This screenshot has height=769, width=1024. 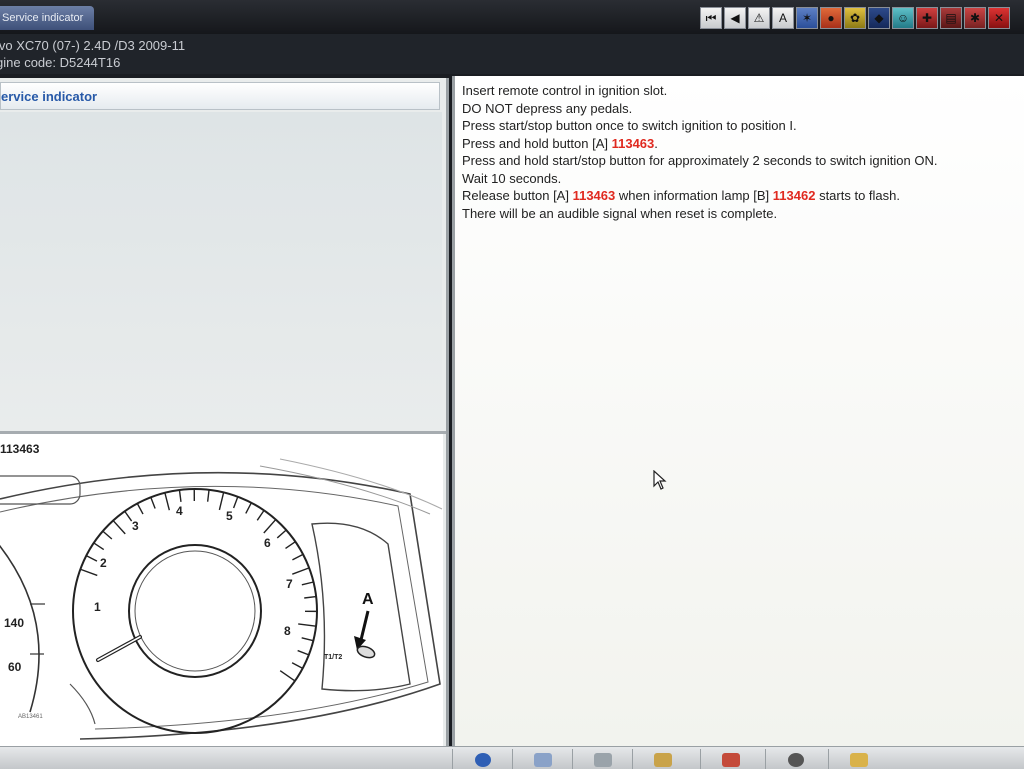 What do you see at coordinates (699, 109) in the screenshot?
I see `instruction-step: DO NOT depress any pedals.` at bounding box center [699, 109].